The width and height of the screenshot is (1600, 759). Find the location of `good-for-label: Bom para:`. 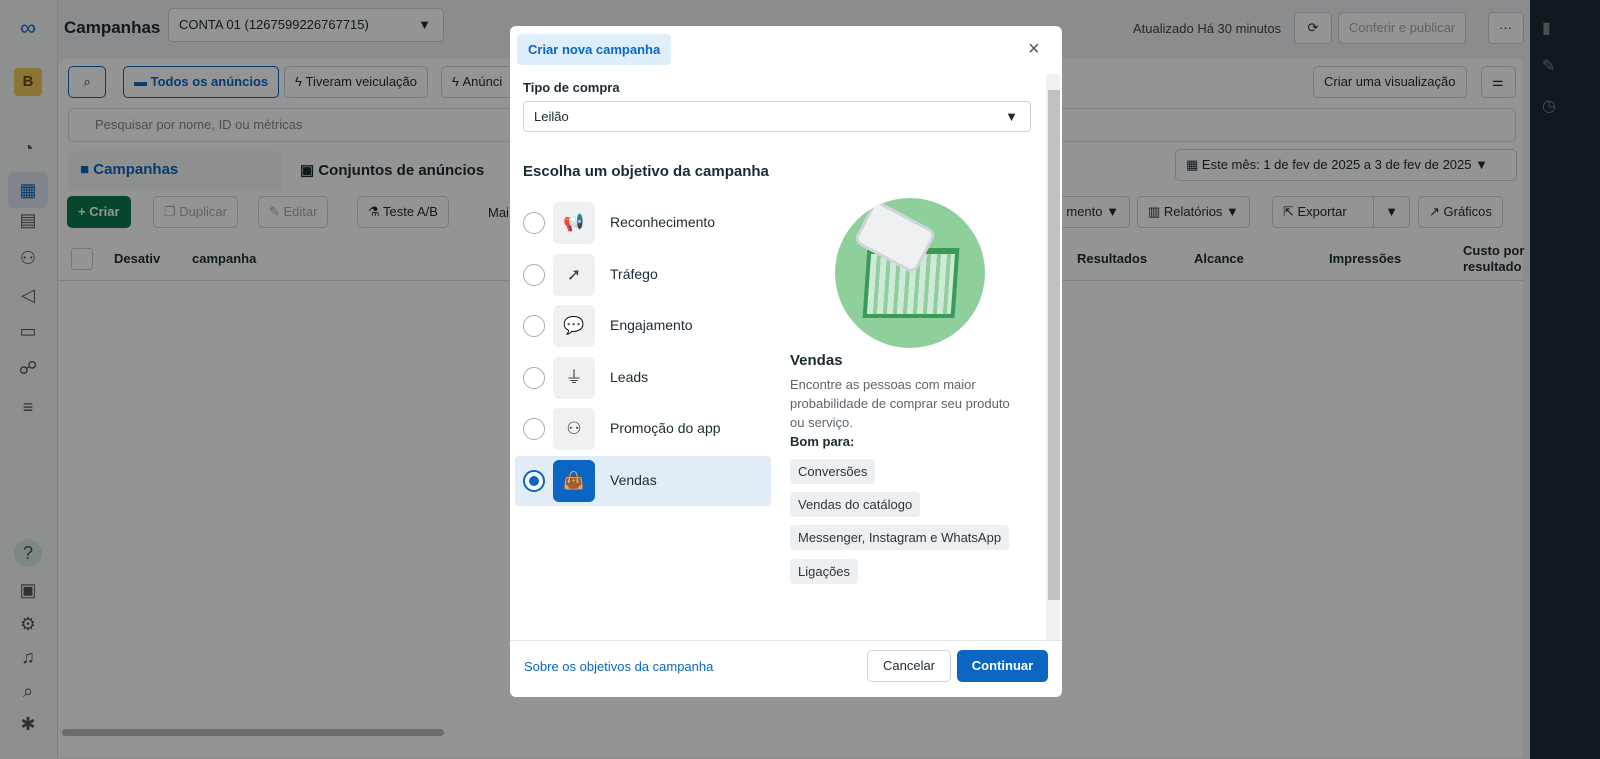

good-for-label: Bom para: is located at coordinates (822, 441).